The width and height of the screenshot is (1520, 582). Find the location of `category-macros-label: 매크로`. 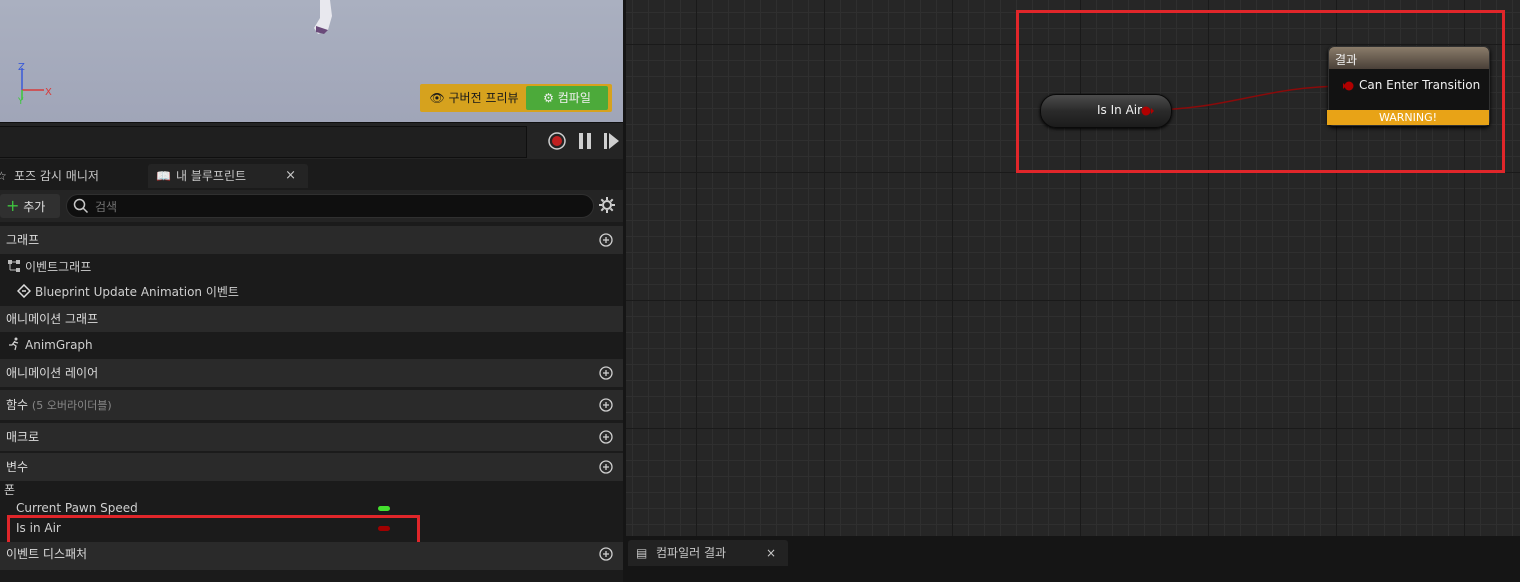

category-macros-label: 매크로 is located at coordinates (23, 437).